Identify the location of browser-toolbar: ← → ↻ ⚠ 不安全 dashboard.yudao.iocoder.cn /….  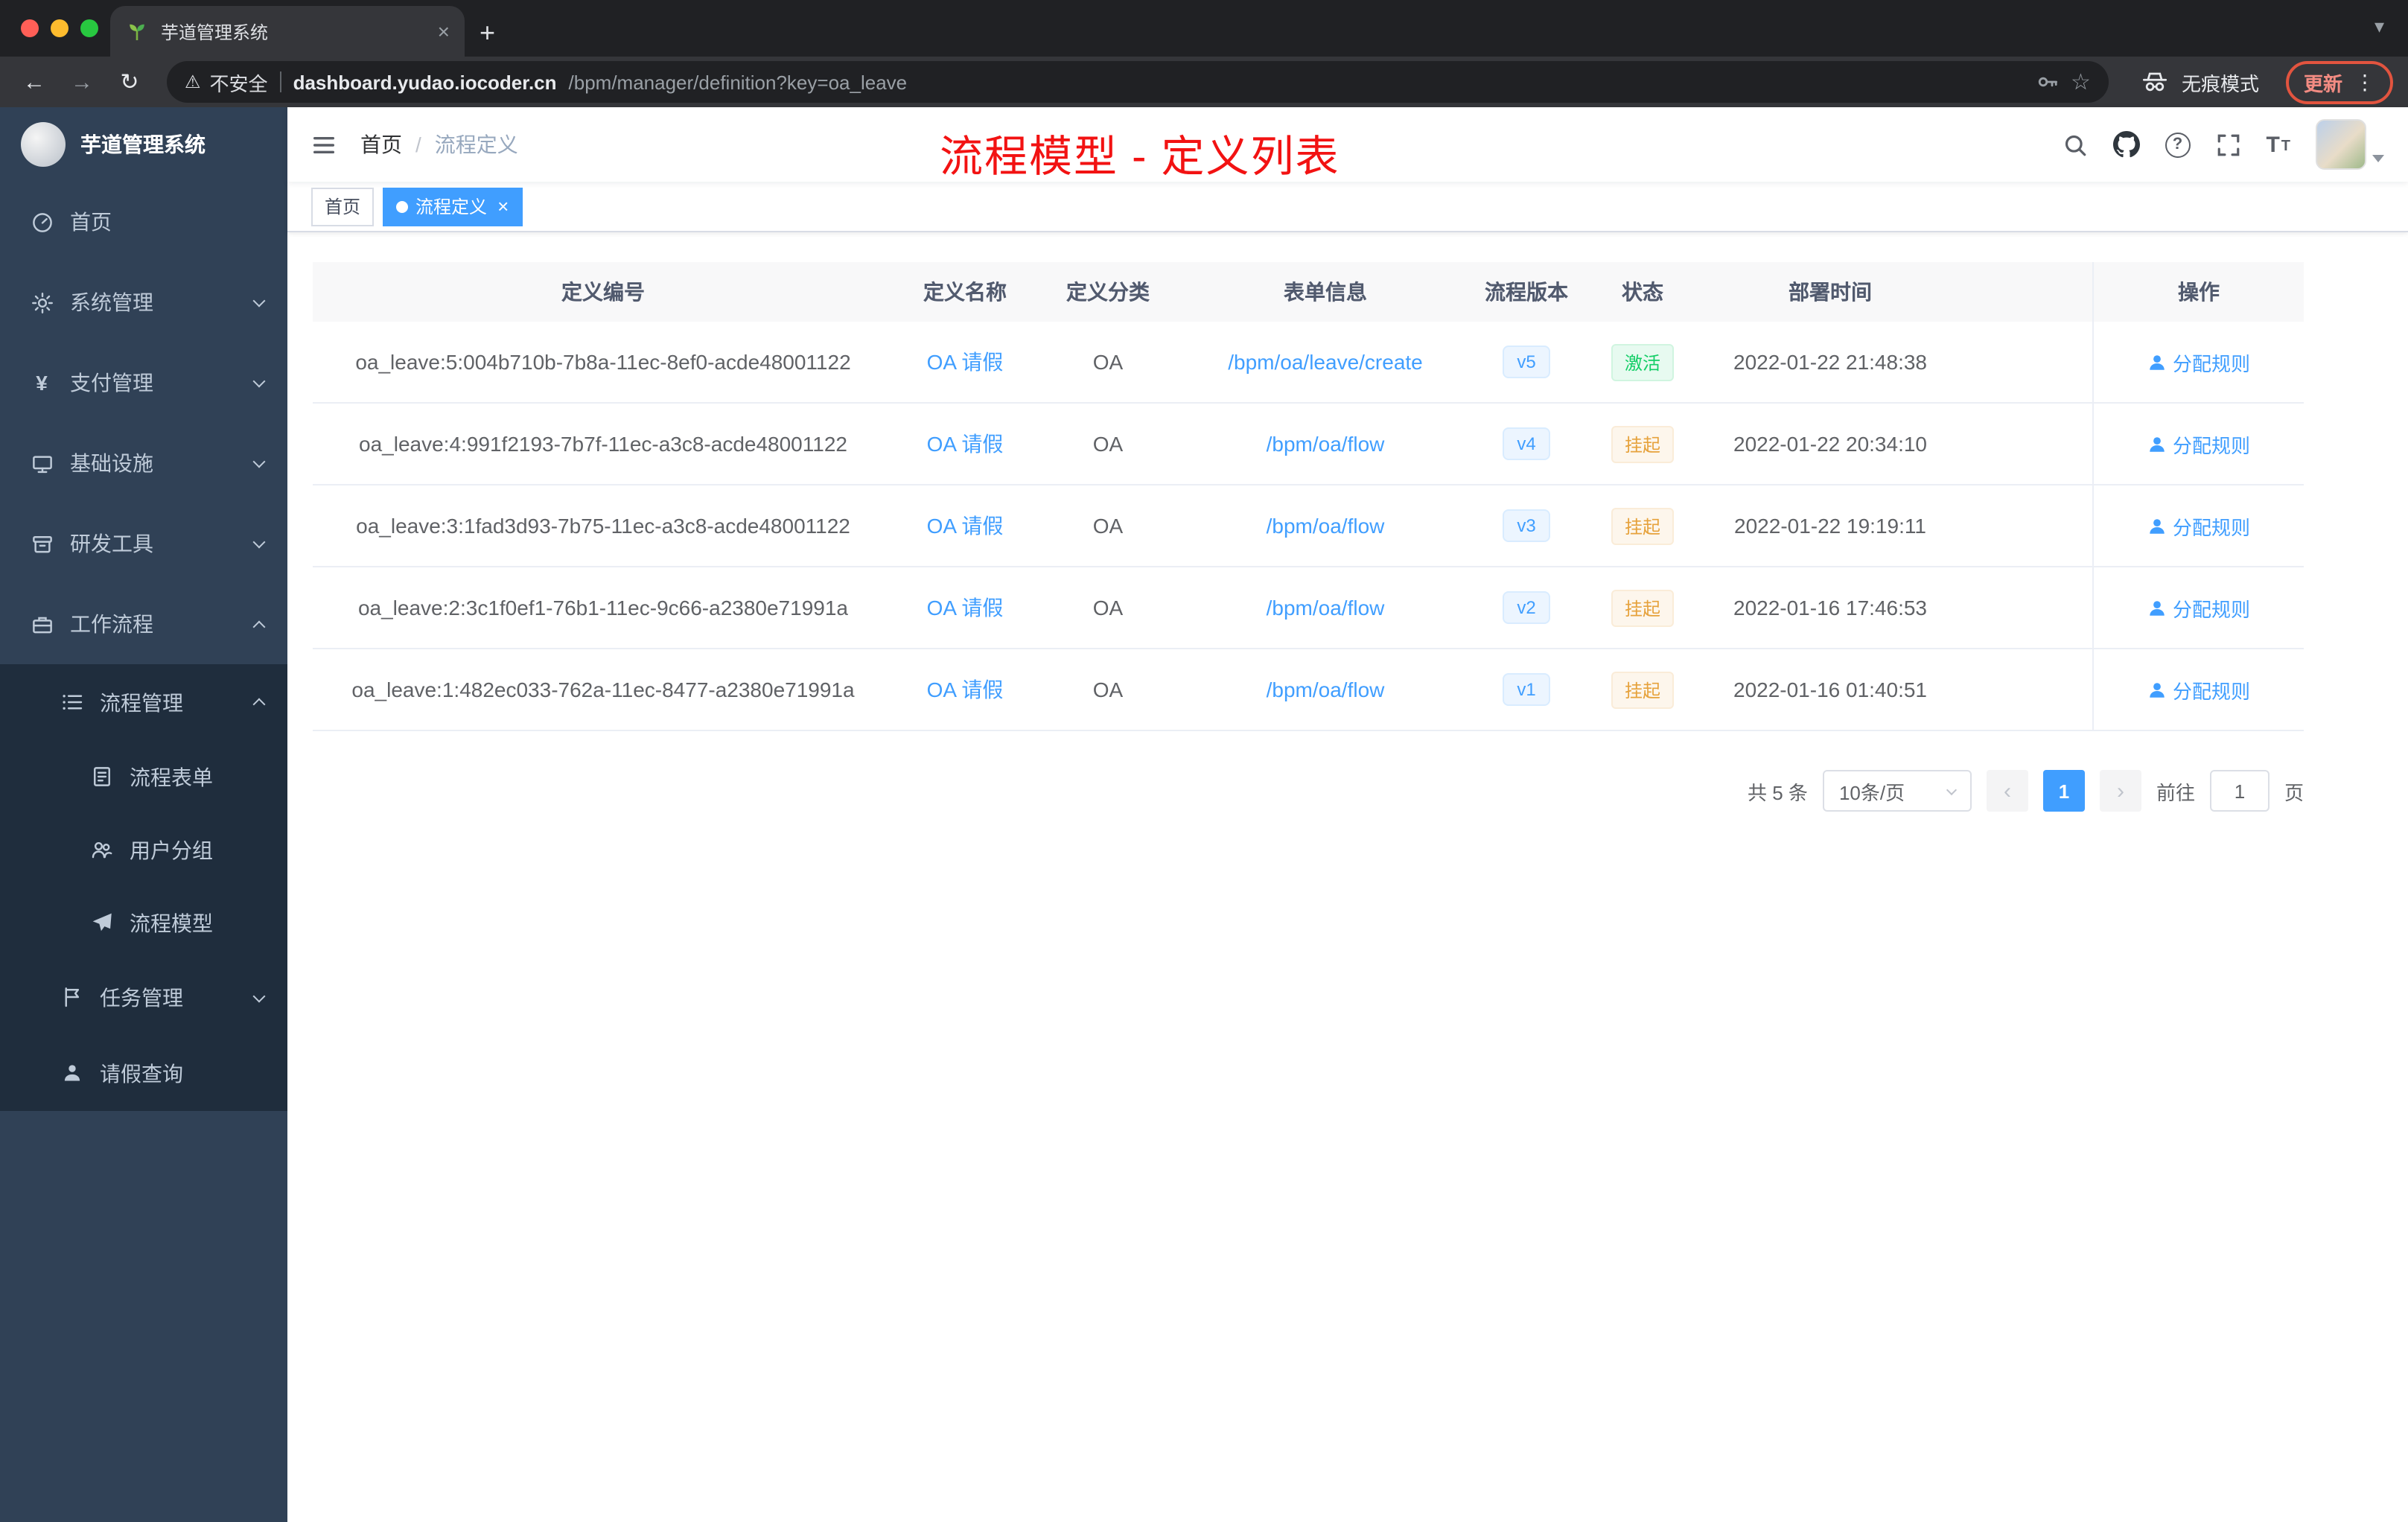
(1204, 82).